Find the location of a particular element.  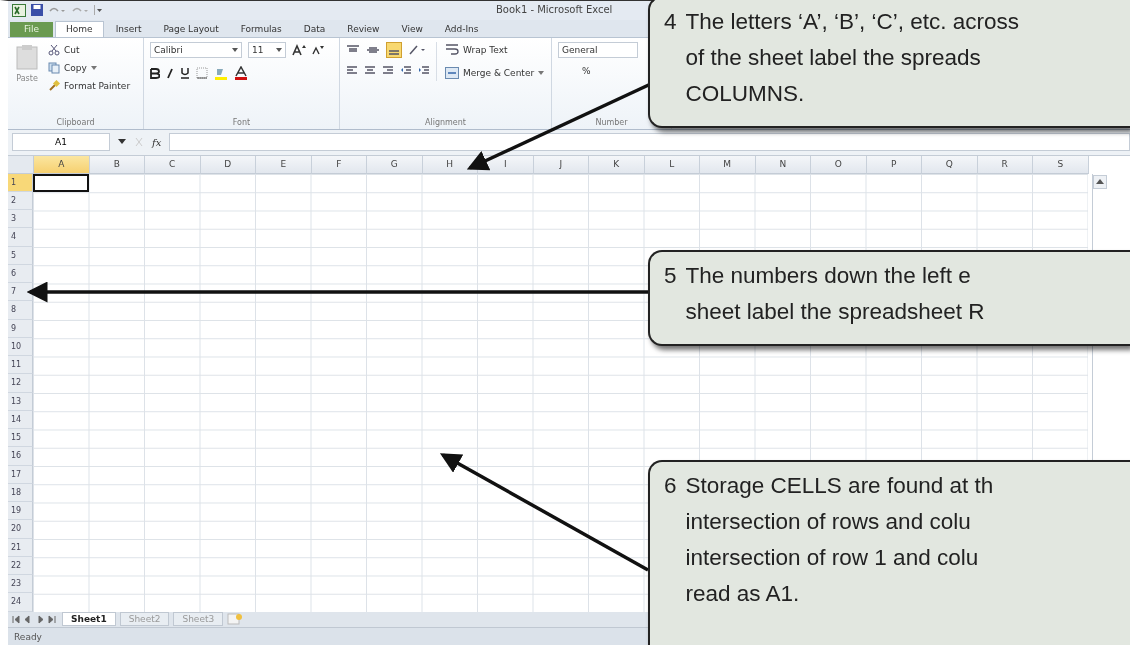

grow-font-icon is located at coordinates (299, 50).